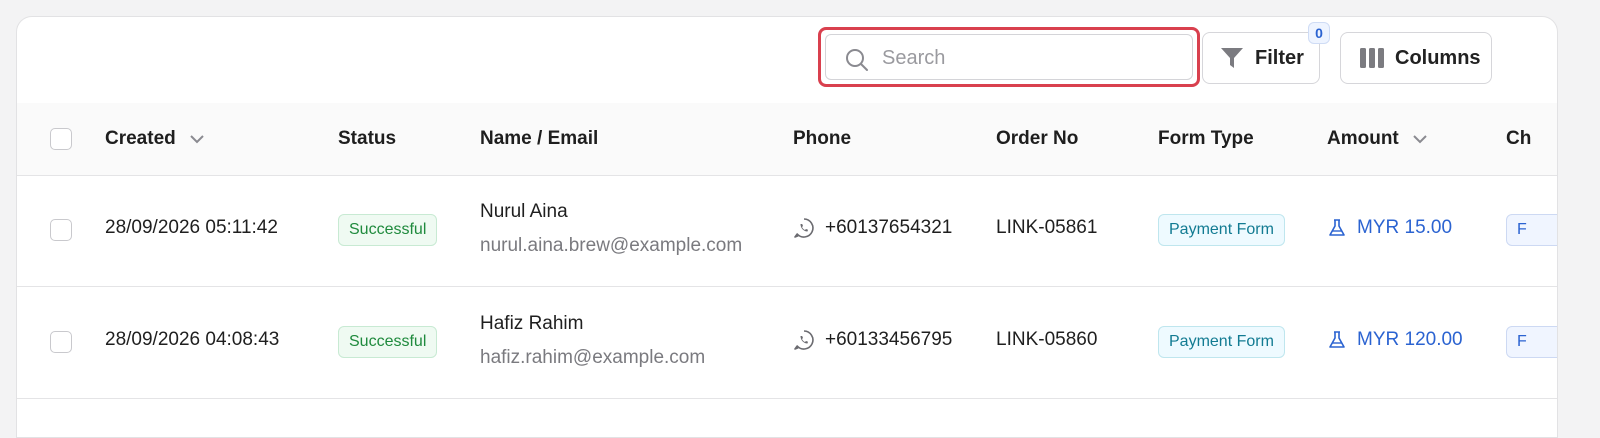 The image size is (1600, 438). I want to click on order-number: LINK-05860, so click(1047, 339).